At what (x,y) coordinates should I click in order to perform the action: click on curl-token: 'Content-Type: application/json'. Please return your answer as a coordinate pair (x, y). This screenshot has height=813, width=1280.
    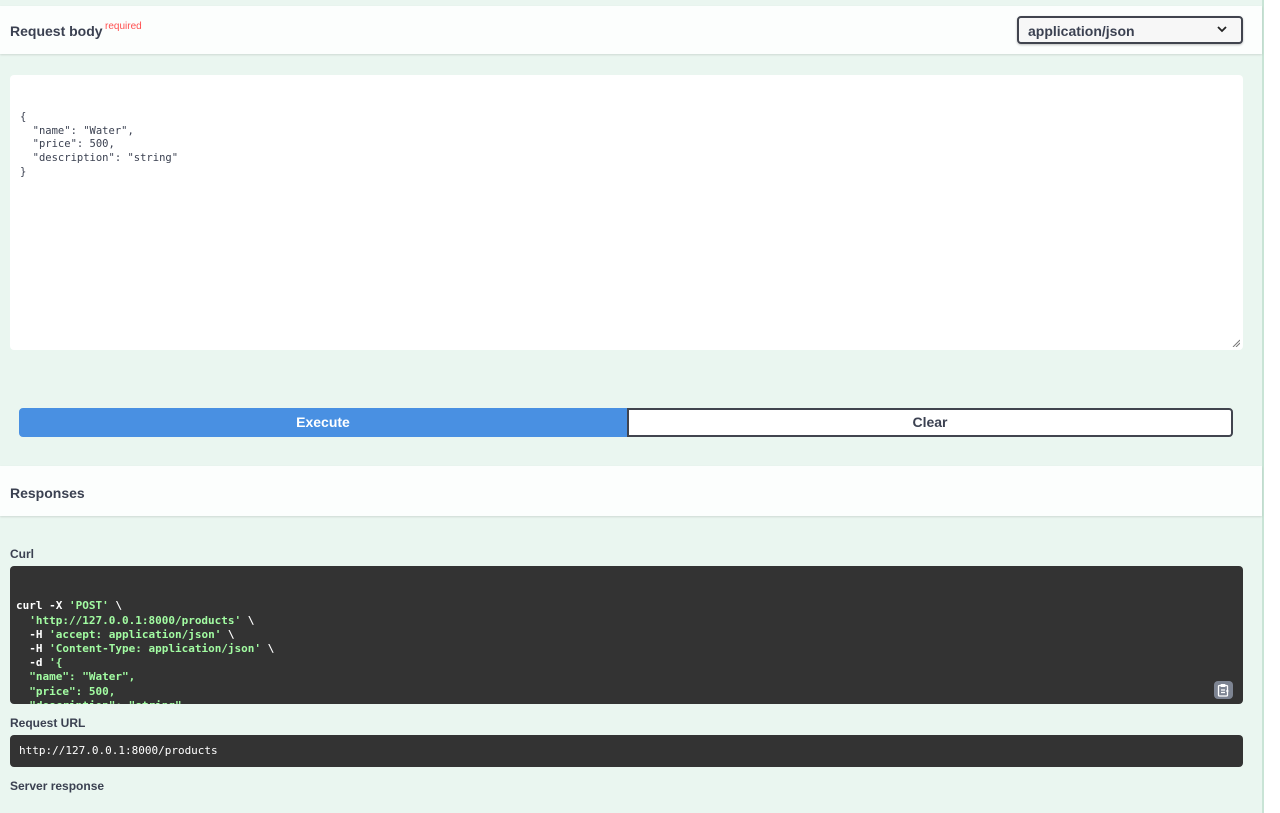
    Looking at the image, I should click on (155, 648).